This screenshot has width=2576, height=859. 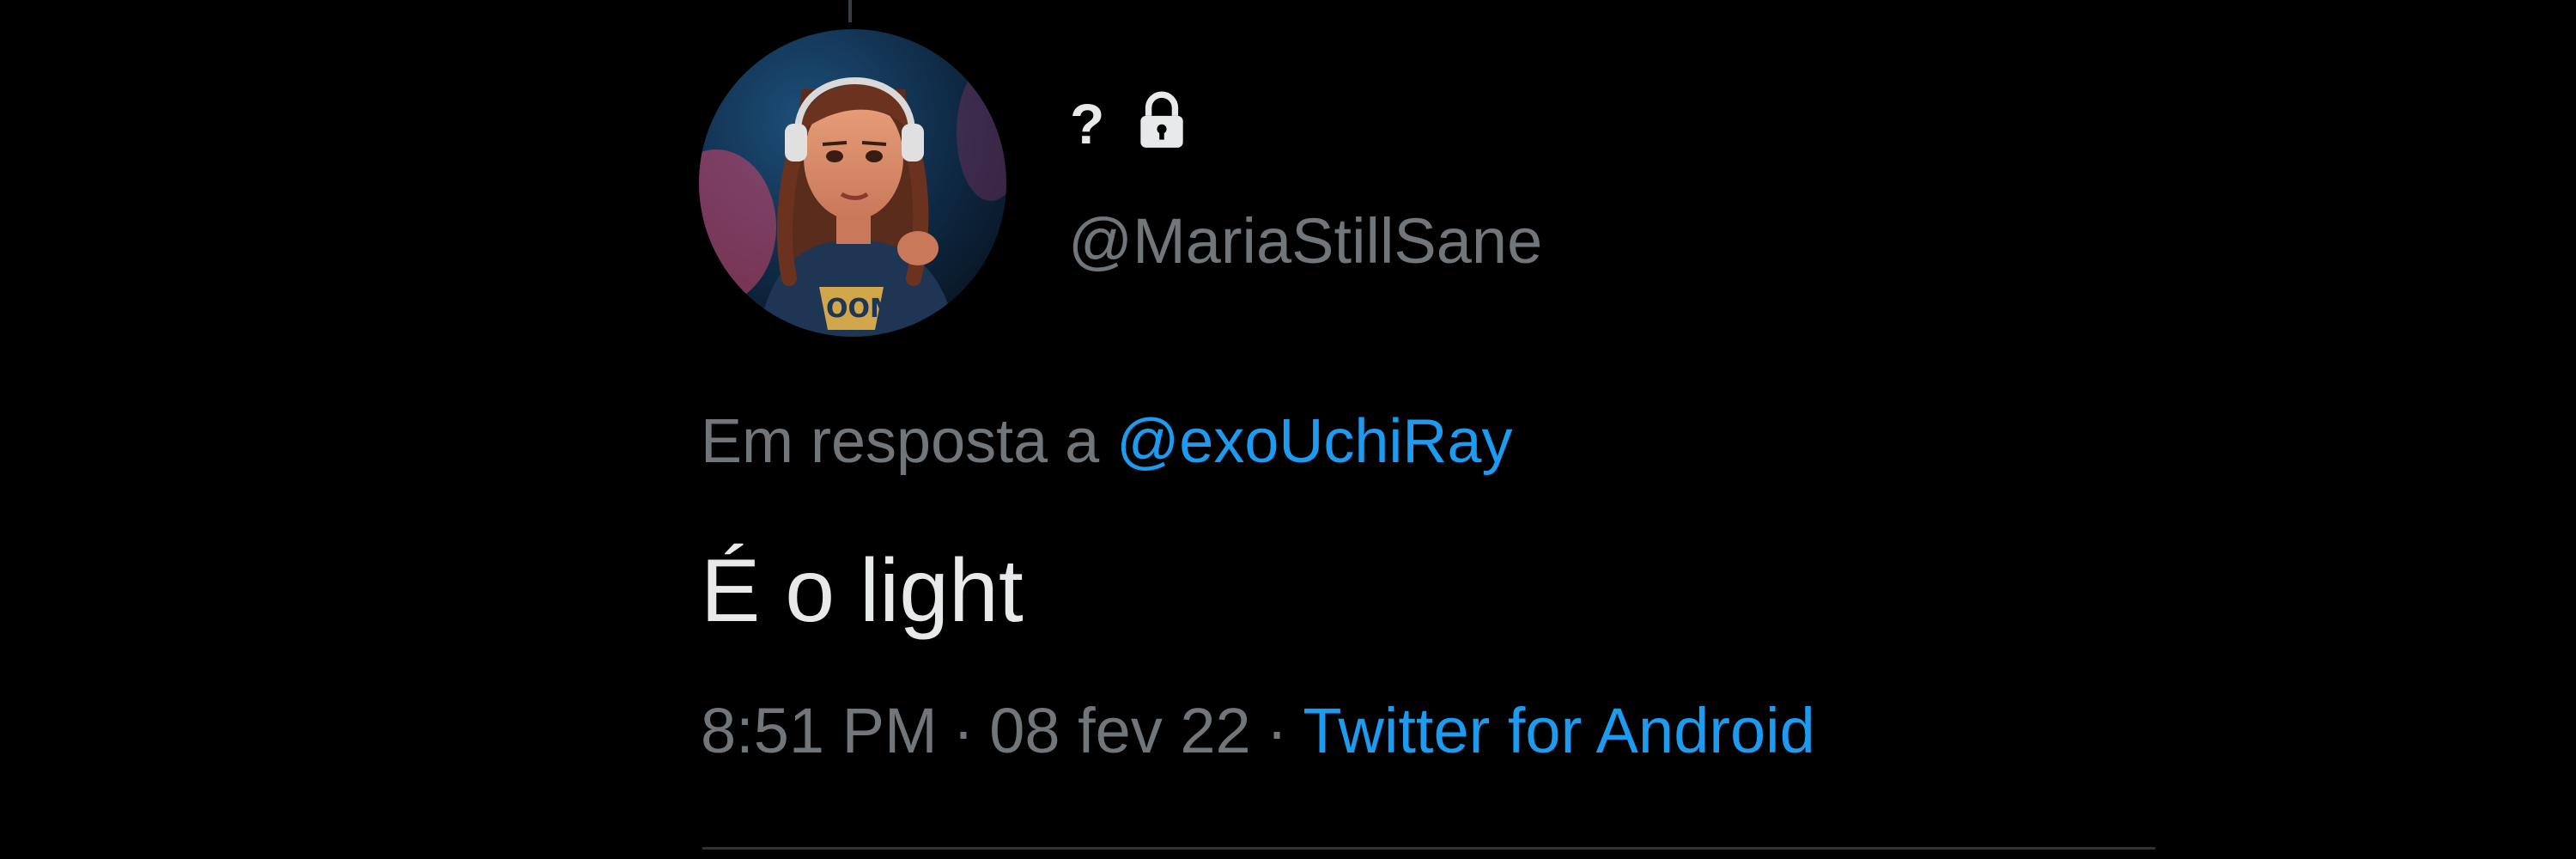 I want to click on svg-text: OOM, so click(x=861, y=309).